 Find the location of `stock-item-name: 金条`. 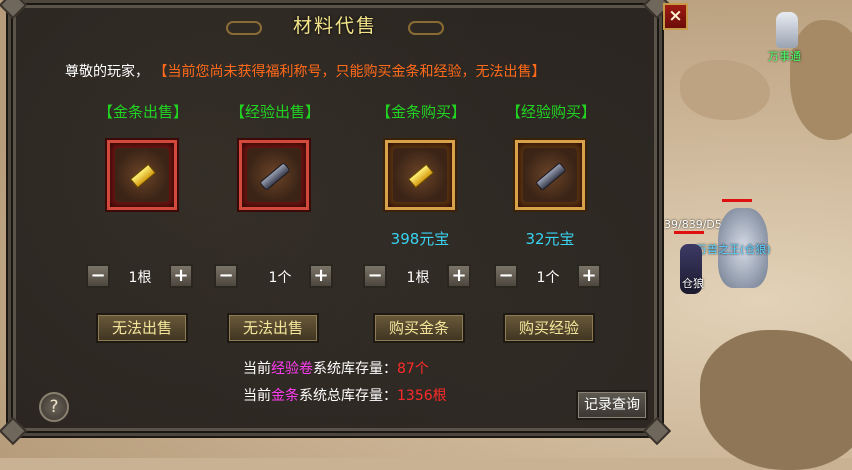

stock-item-name: 金条 is located at coordinates (285, 396).